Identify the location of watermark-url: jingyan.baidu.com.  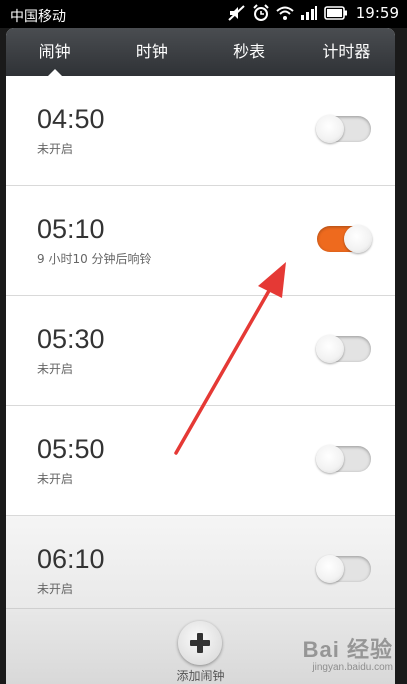
(352, 667).